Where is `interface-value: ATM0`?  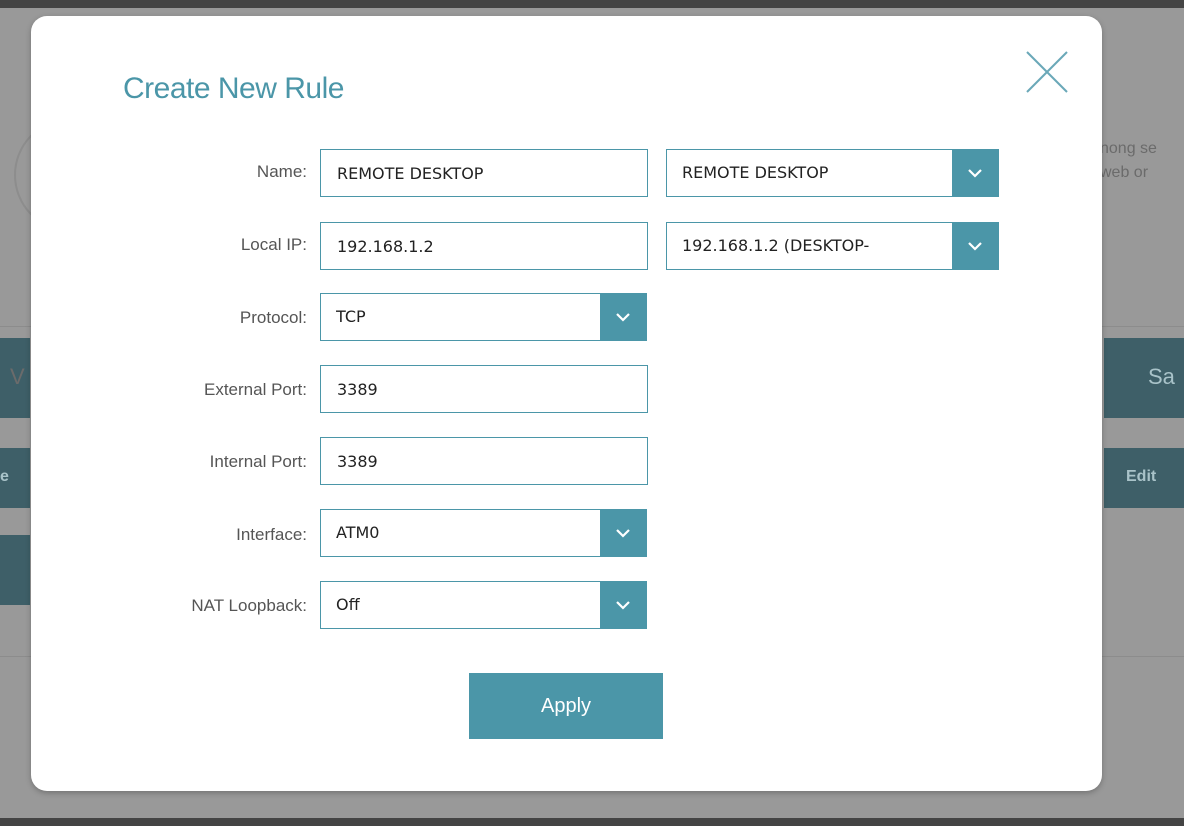
interface-value: ATM0 is located at coordinates (358, 532).